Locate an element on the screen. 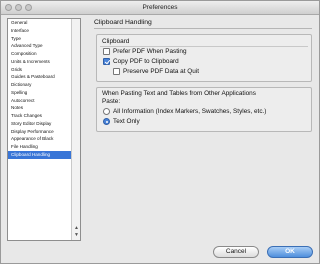  prefer-pdf-checkbox is located at coordinates (106, 51).